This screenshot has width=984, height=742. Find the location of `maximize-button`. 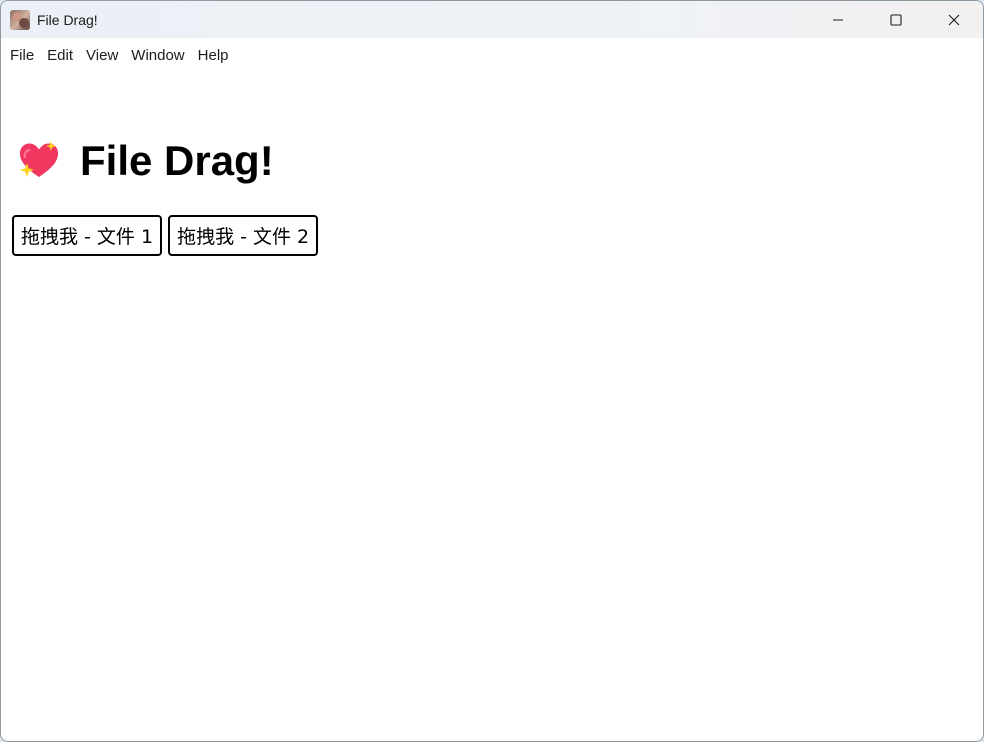

maximize-button is located at coordinates (896, 19).